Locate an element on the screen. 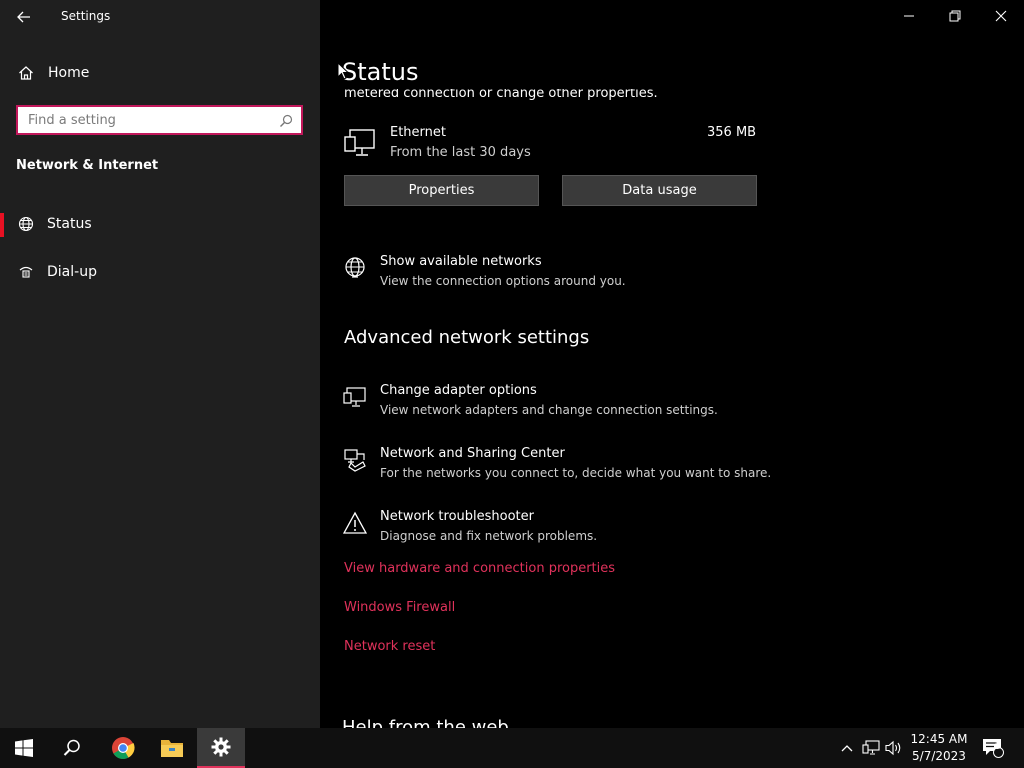 Image resolution: width=1024 pixels, height=768 pixels. sidebar-item-status: Status is located at coordinates (160, 224).